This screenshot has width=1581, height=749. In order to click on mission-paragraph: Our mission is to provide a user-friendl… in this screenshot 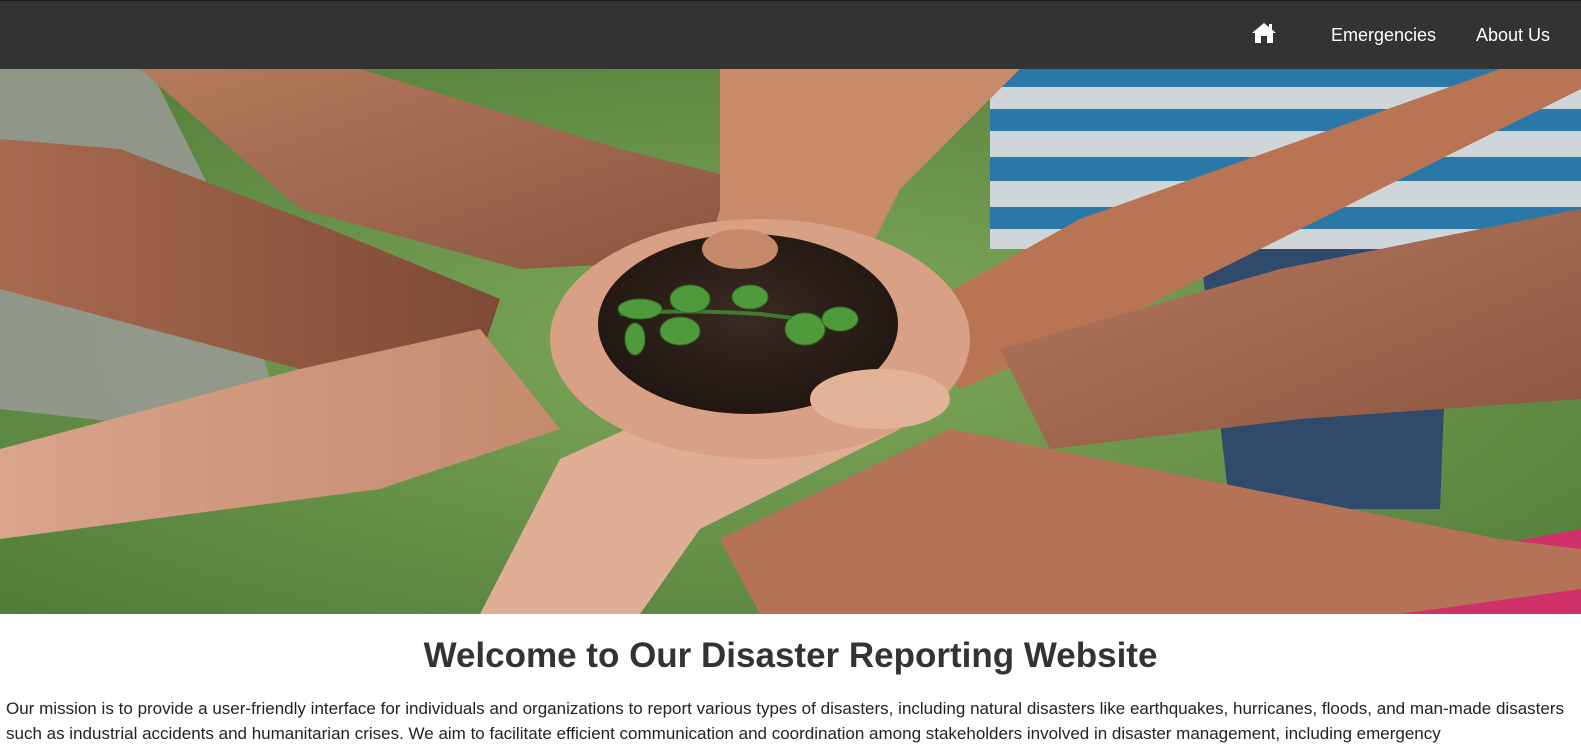, I will do `click(785, 721)`.